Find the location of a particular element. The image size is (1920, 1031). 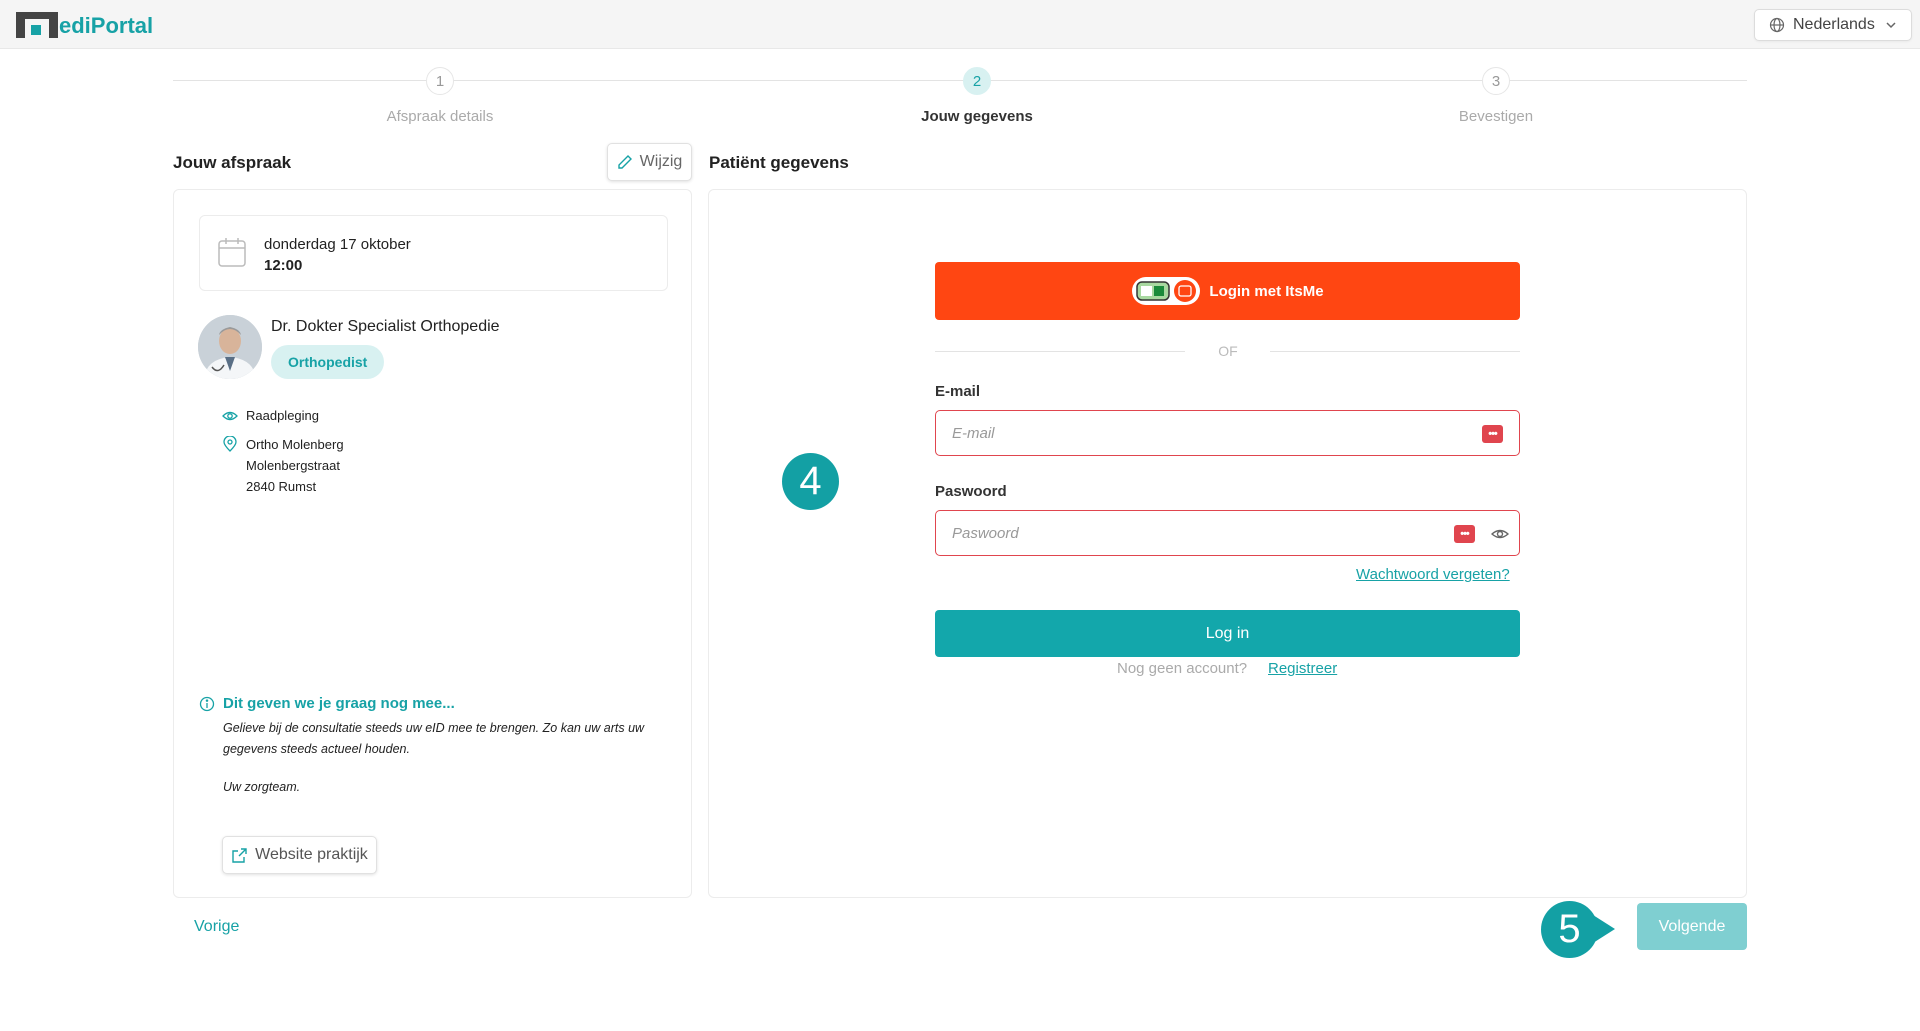

itsme-label: Login met ItsMe is located at coordinates (1266, 291).